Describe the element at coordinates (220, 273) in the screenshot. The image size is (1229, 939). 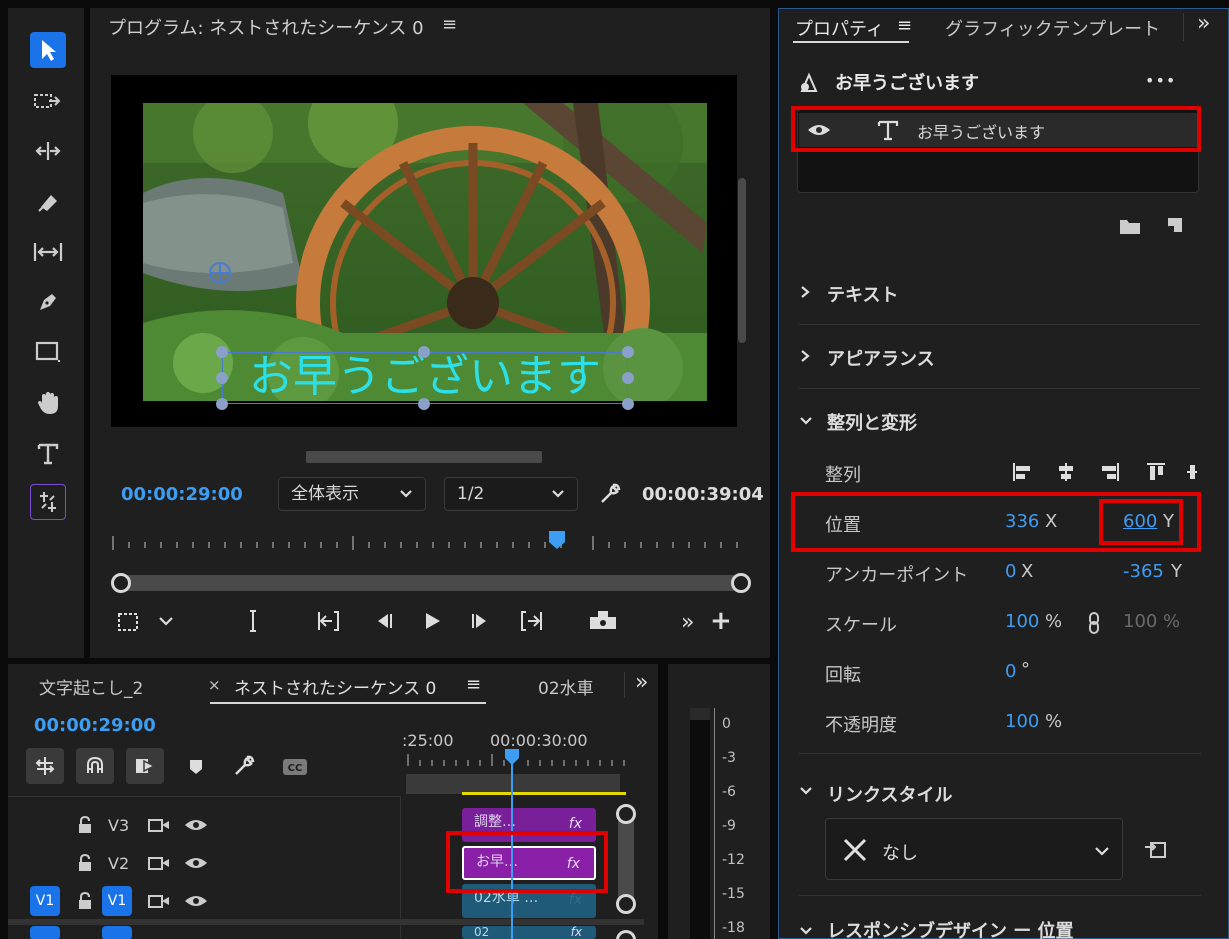
I see `anchor-point-icon` at that location.